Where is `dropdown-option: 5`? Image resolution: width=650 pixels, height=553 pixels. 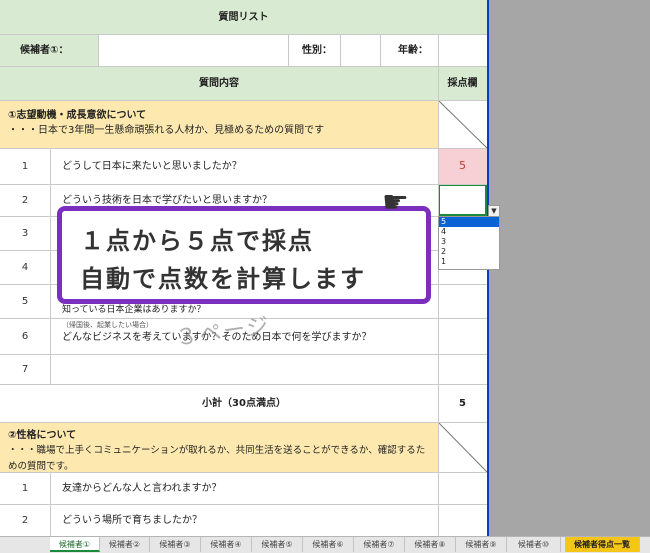
dropdown-option: 5 is located at coordinates (469, 222).